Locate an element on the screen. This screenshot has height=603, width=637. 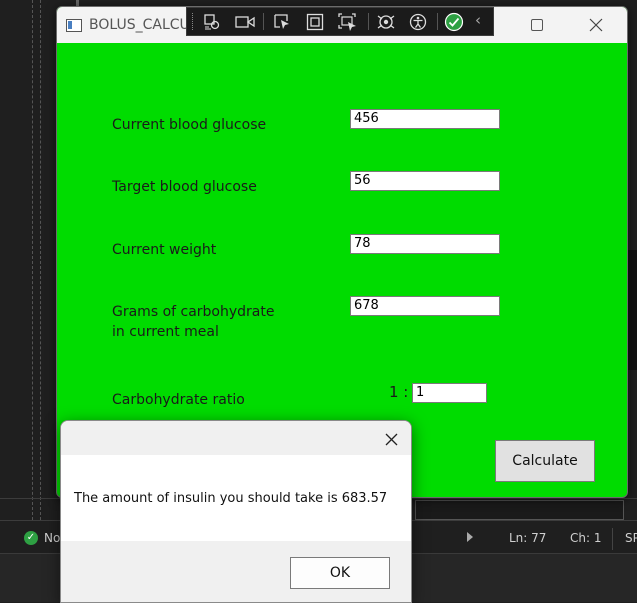
ok-button: OK is located at coordinates (340, 573).